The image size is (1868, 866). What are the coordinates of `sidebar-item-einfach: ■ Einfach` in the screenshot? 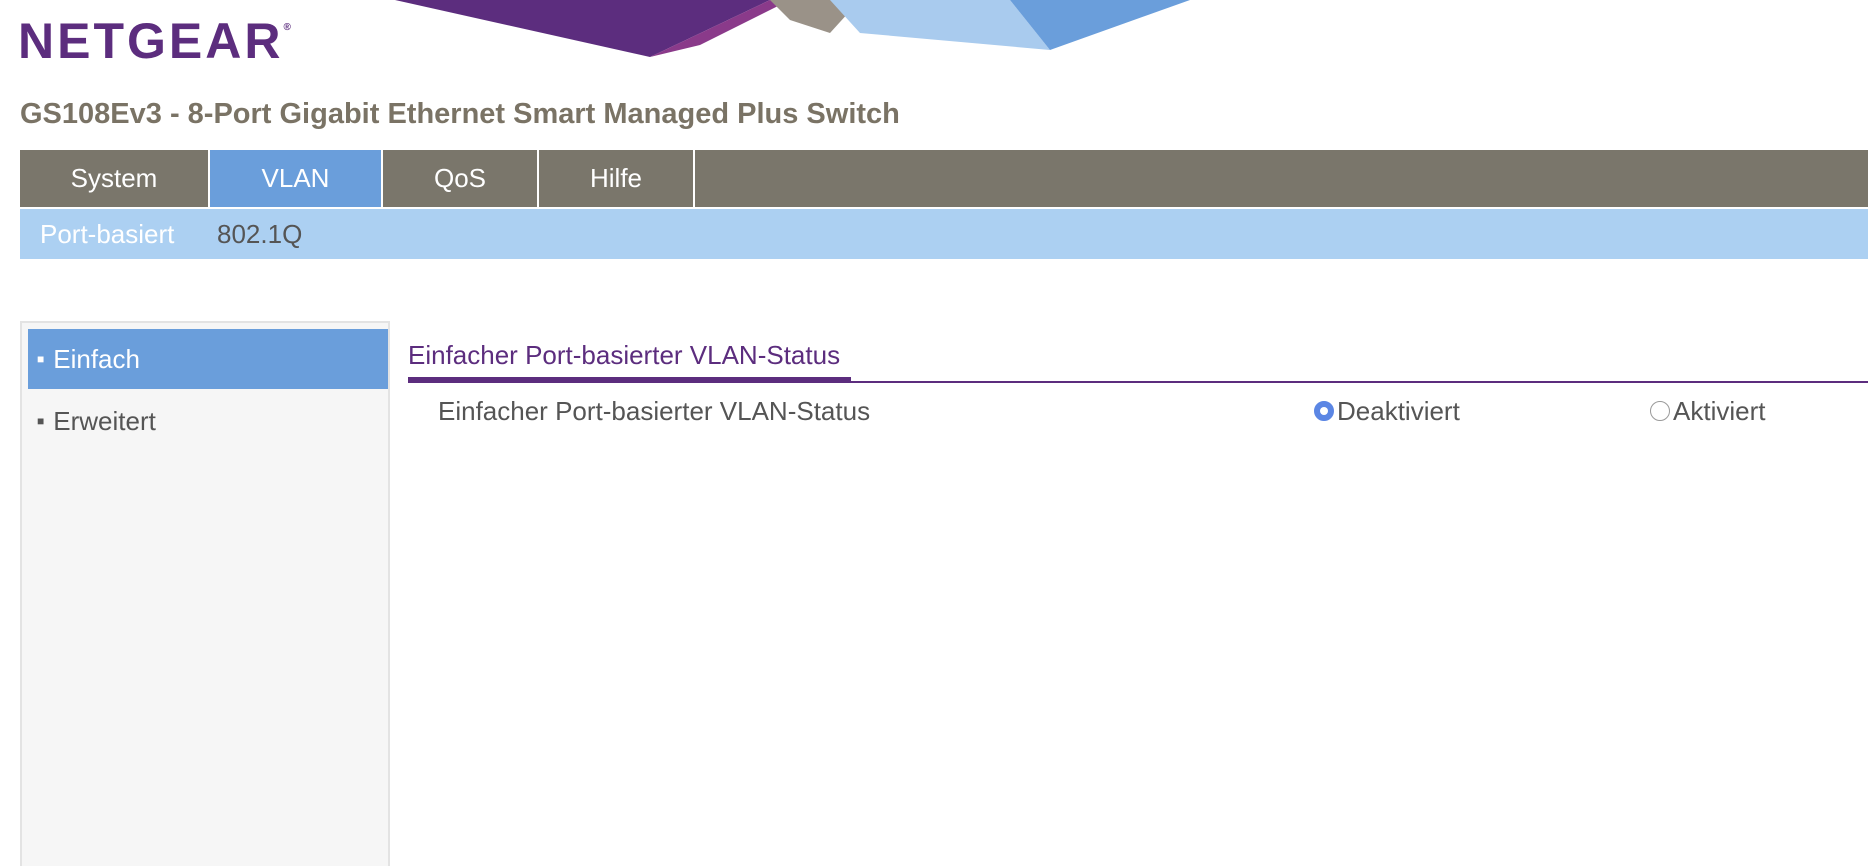 It's located at (208, 359).